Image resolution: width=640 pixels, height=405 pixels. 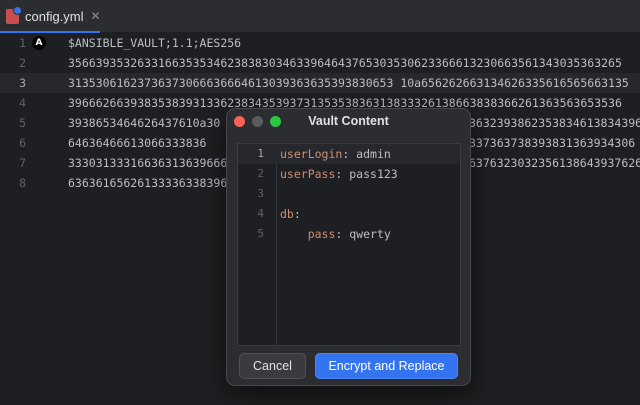 What do you see at coordinates (554, 163) in the screenshot?
I see `code-text-overflow: 63763230323561386439376262` at bounding box center [554, 163].